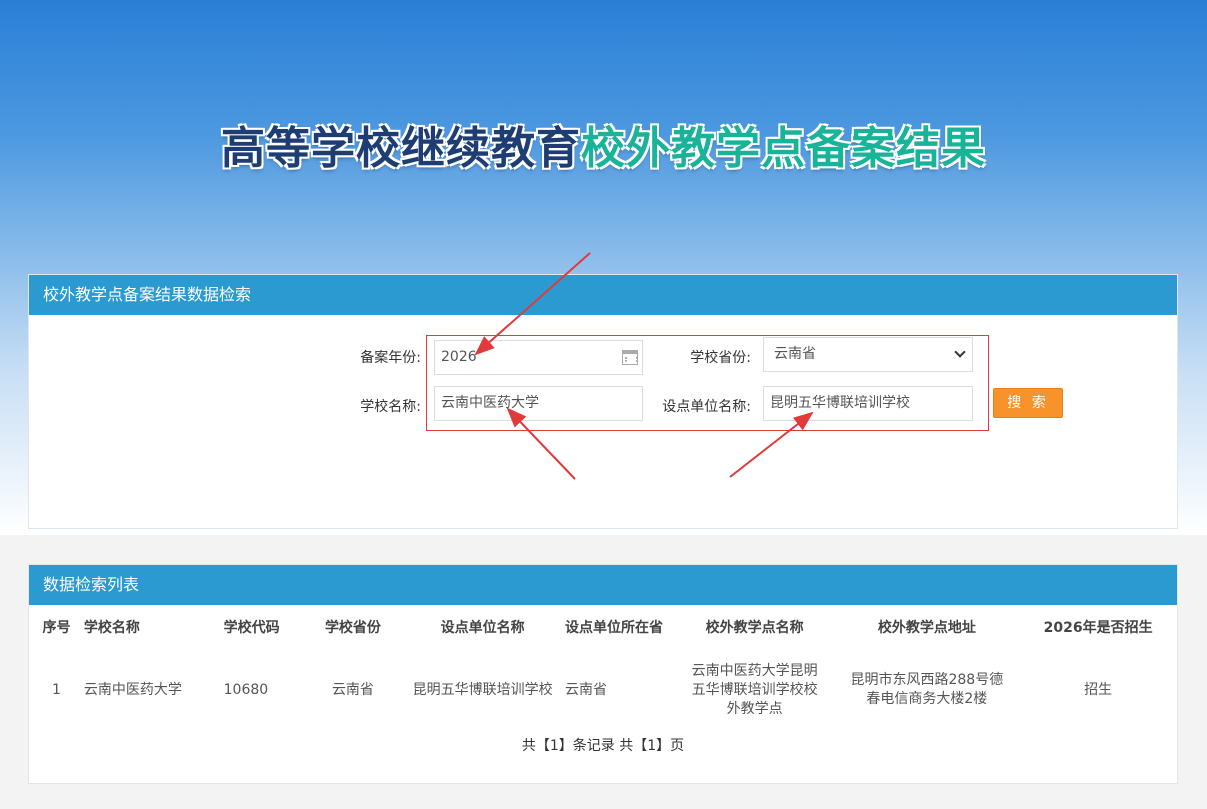  What do you see at coordinates (630, 357) in the screenshot?
I see `calendar-icon` at bounding box center [630, 357].